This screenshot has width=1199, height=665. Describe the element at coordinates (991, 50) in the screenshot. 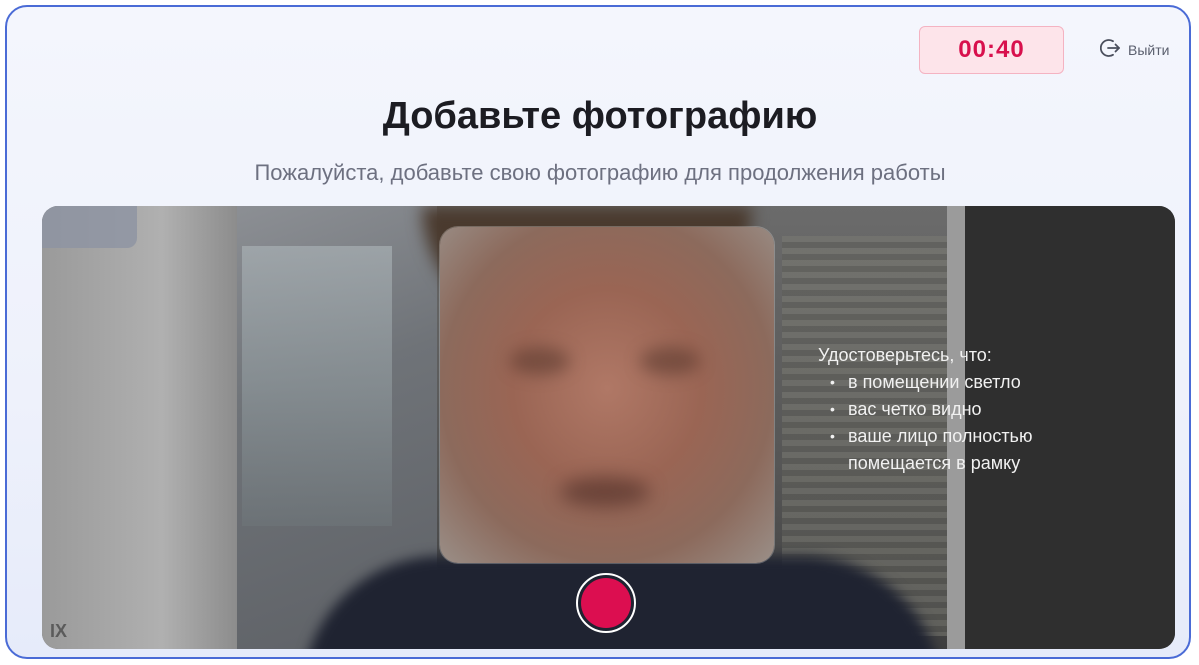

I see `countdown-timer: 00:40` at that location.